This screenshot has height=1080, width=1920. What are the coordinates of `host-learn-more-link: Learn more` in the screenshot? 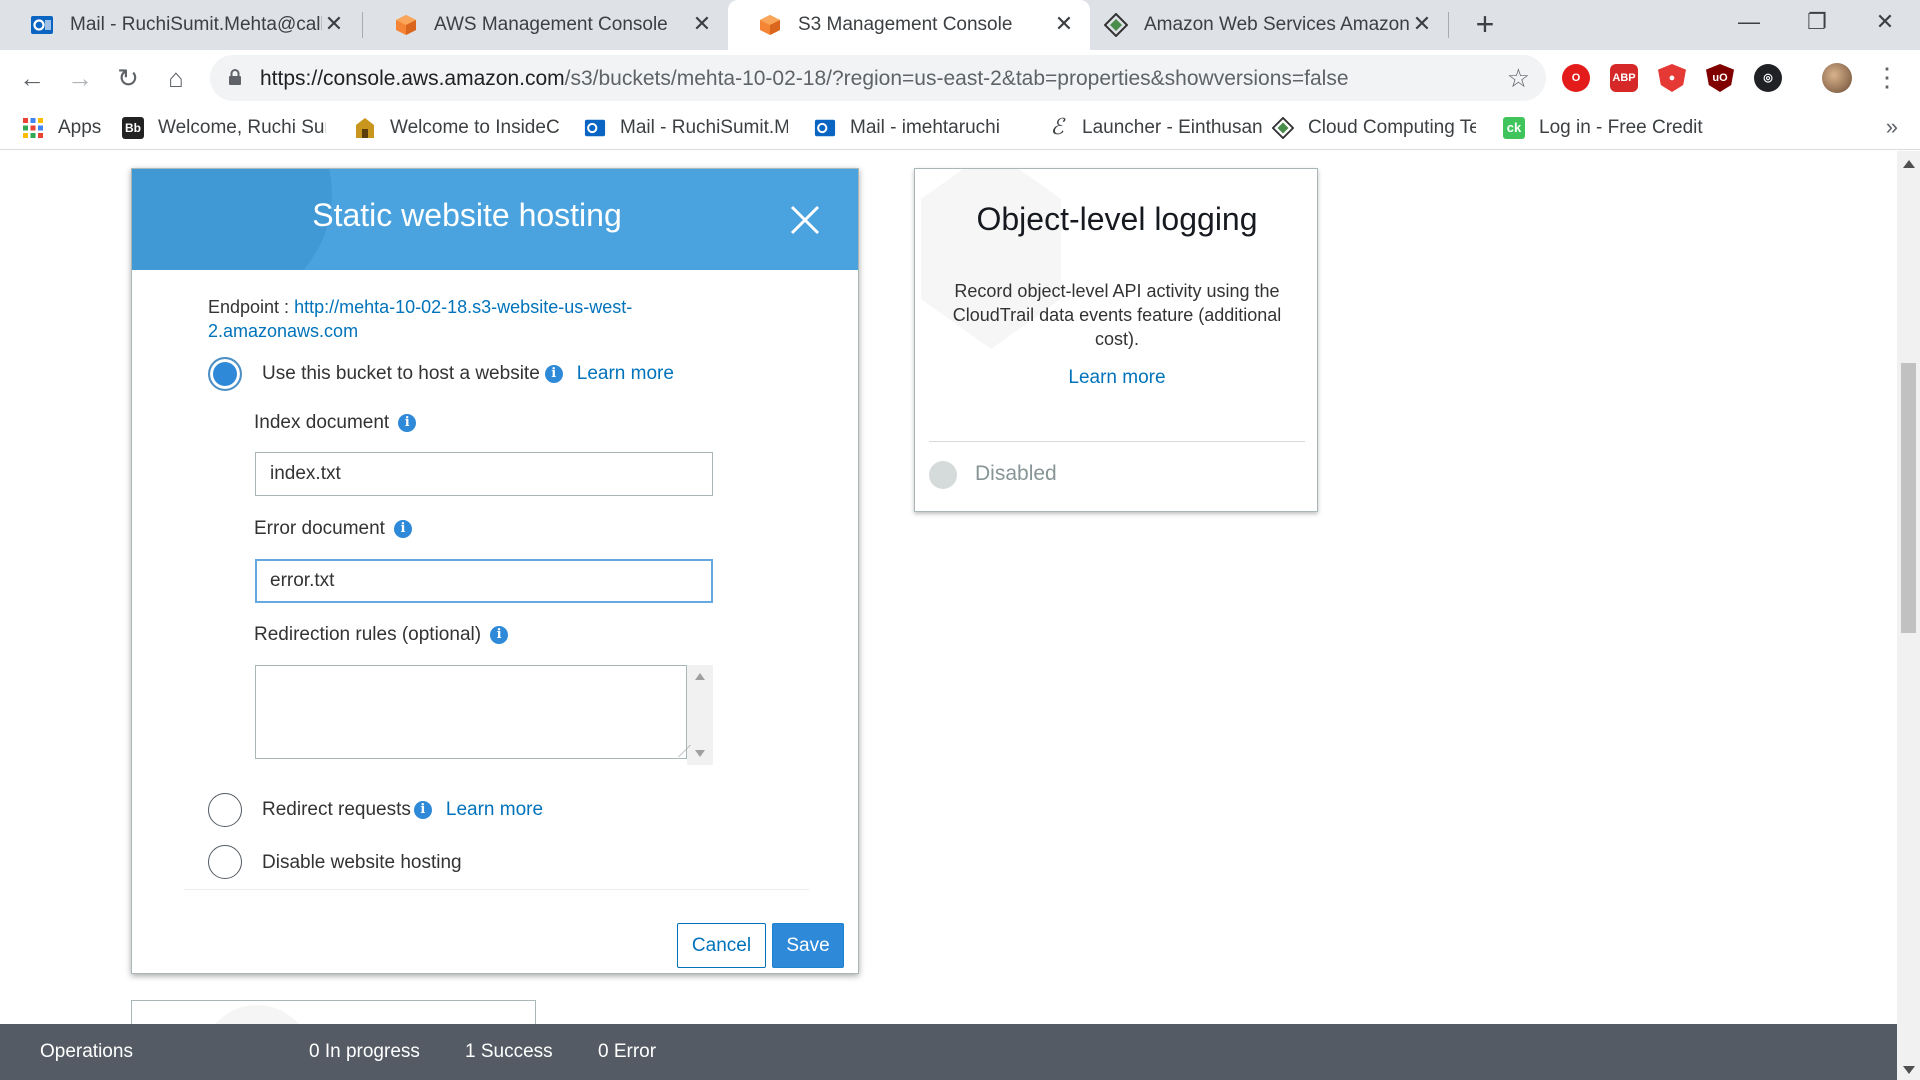 It's located at (625, 374).